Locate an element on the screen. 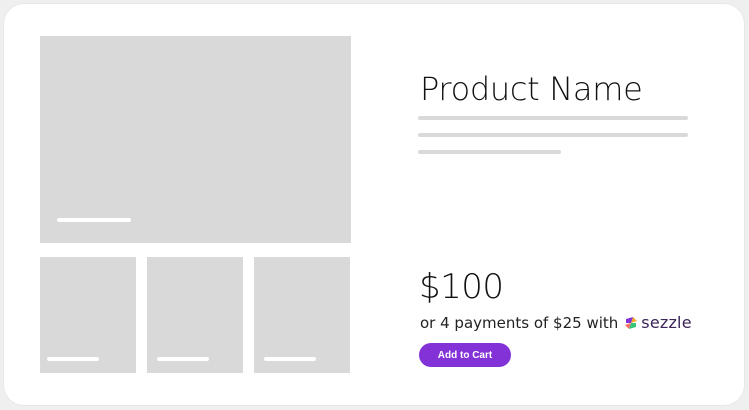 The width and height of the screenshot is (749, 410). installment-text: or 4 payments of $25 with is located at coordinates (519, 322).